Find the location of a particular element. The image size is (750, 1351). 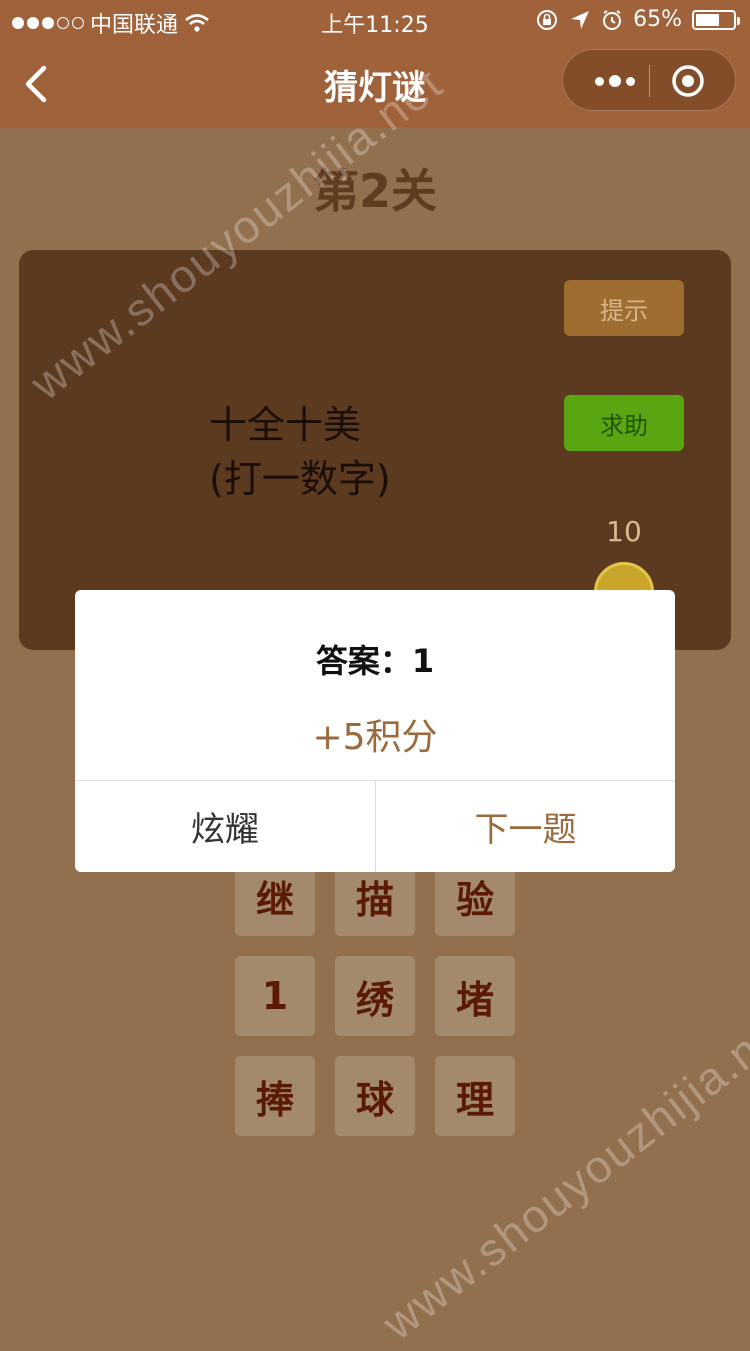

grid-cell: 1 is located at coordinates (275, 996).